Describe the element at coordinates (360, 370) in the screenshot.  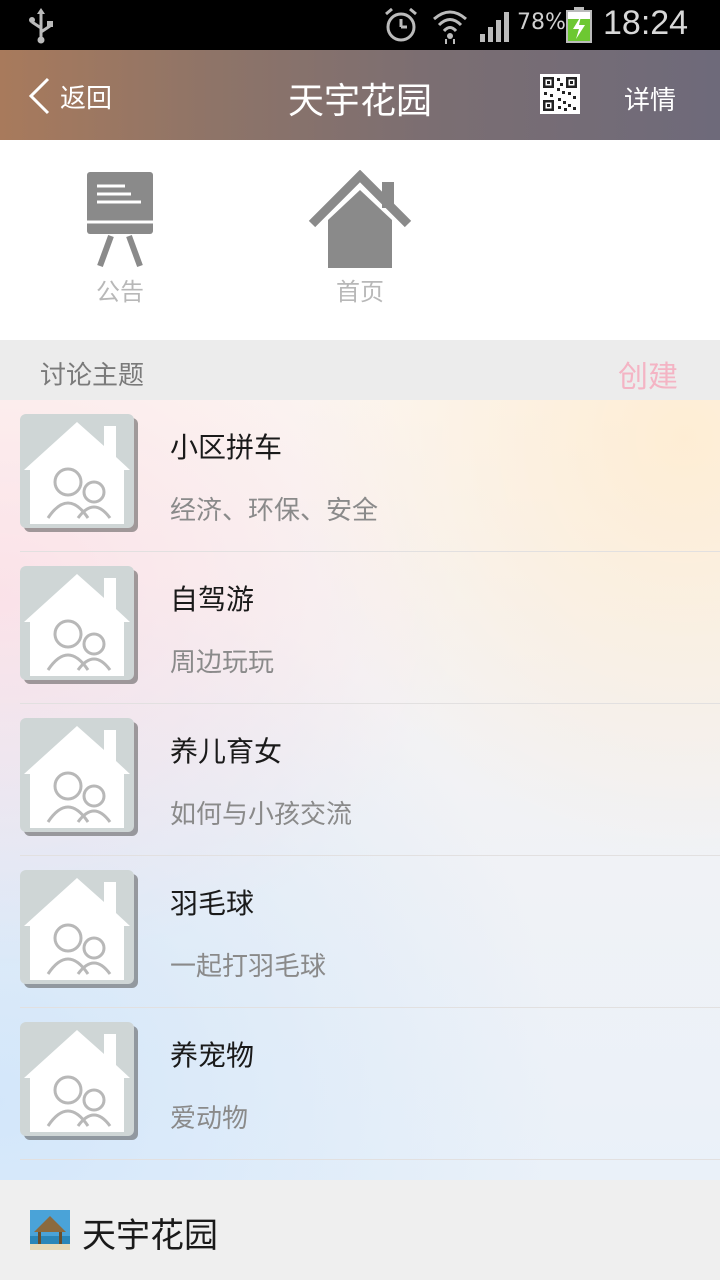
I see `topics-section-header: 讨论主题 创建` at that location.